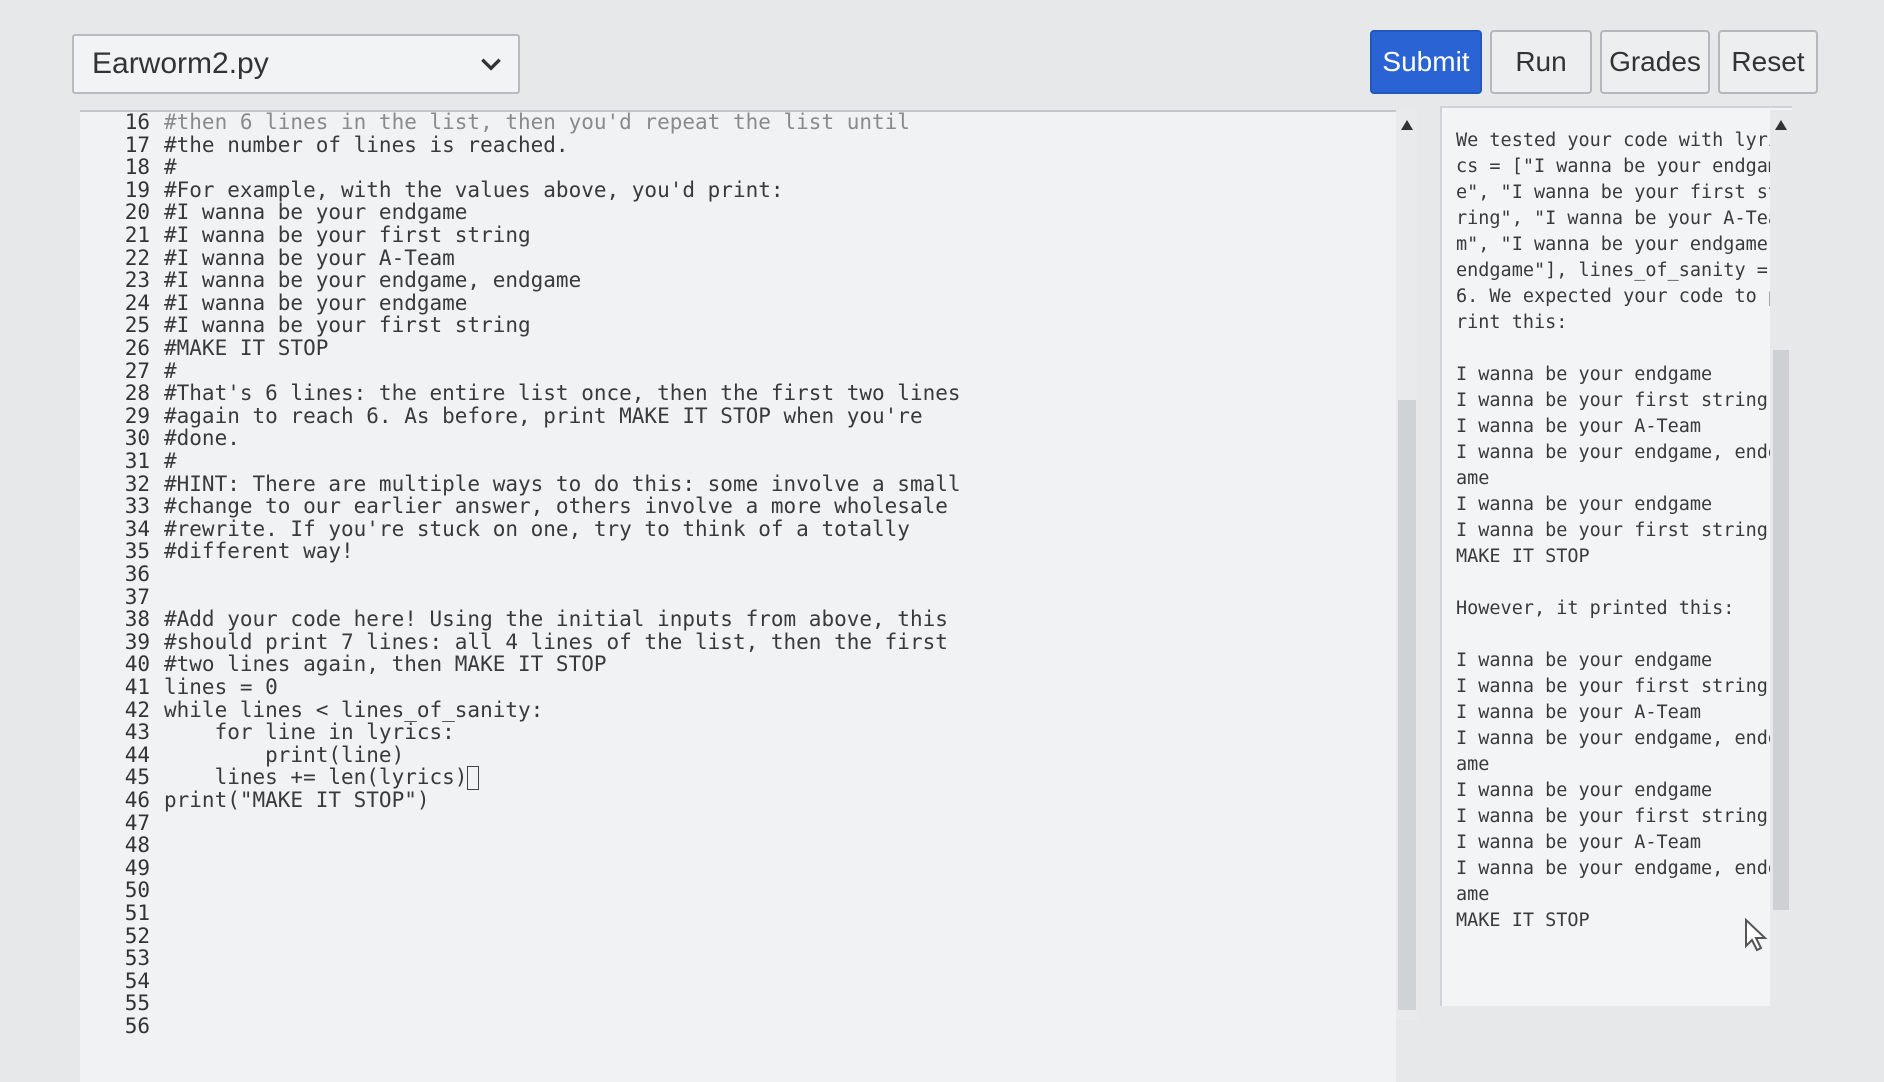 The height and width of the screenshot is (1082, 1884). Describe the element at coordinates (128, 371) in the screenshot. I see `code-line: 27 #` at that location.